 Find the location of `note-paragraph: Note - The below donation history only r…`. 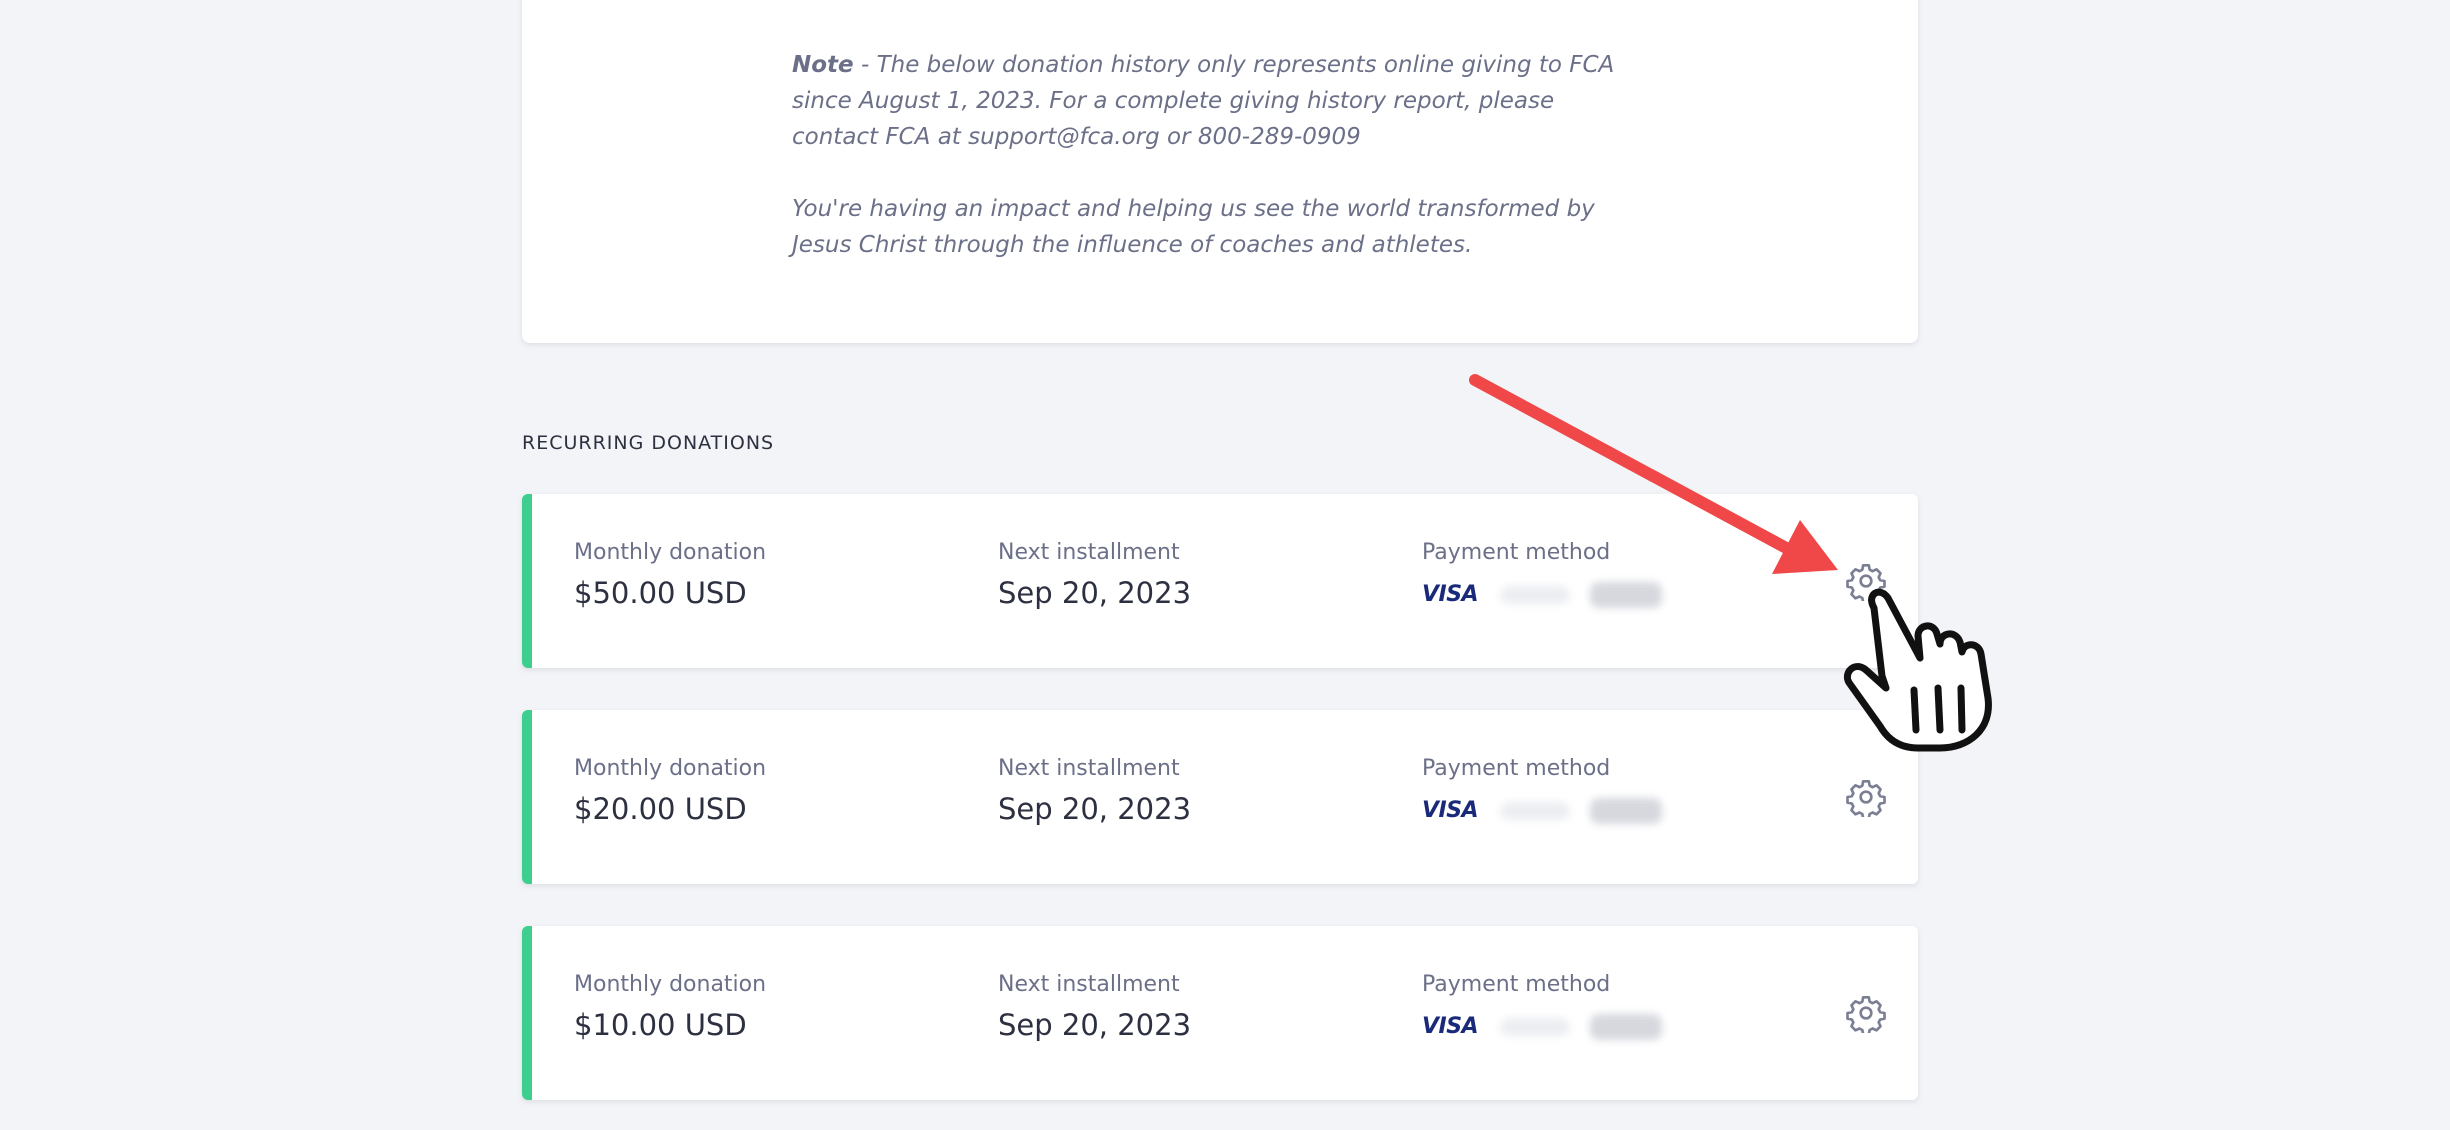

note-paragraph: Note - The below donation history only r… is located at coordinates (1207, 101).